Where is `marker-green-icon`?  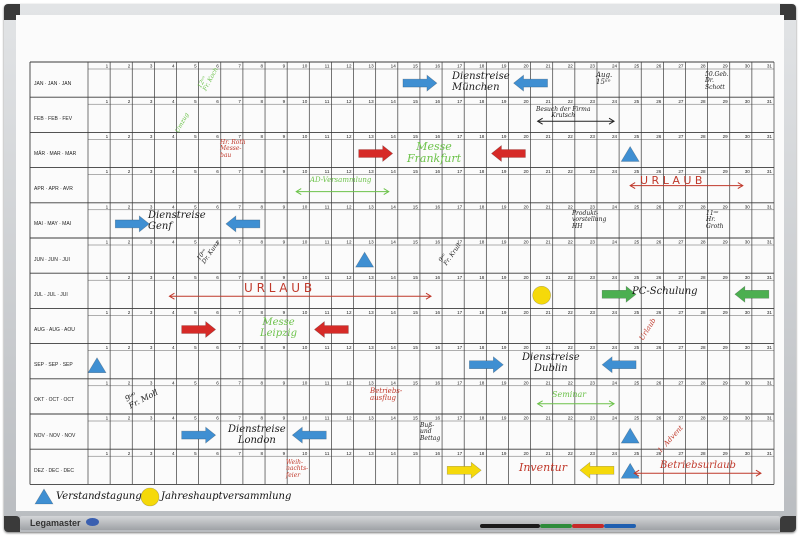
marker-green-icon is located at coordinates (556, 526).